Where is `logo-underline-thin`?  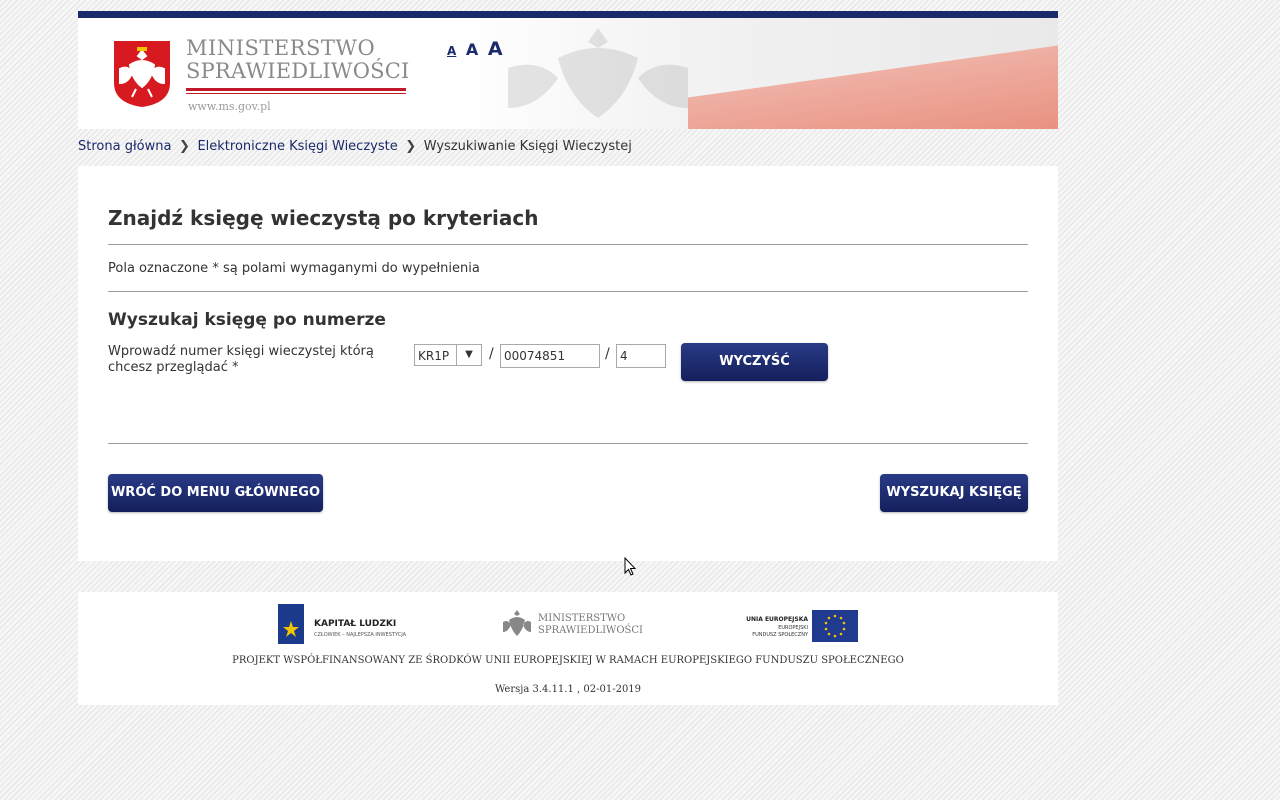 logo-underline-thin is located at coordinates (296, 93).